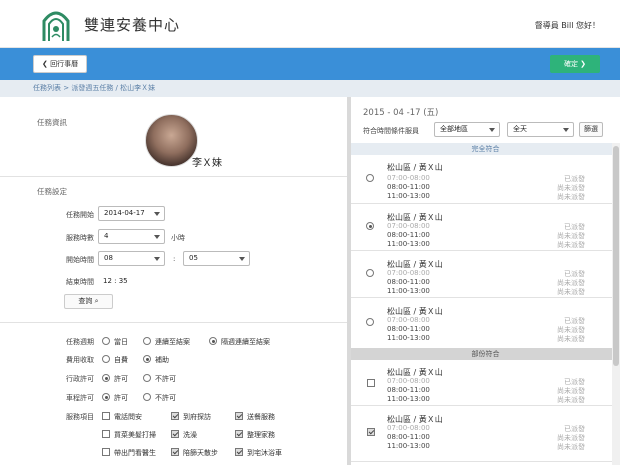  Describe the element at coordinates (190, 435) in the screenshot. I see `service-item-label: 洗澡` at that location.